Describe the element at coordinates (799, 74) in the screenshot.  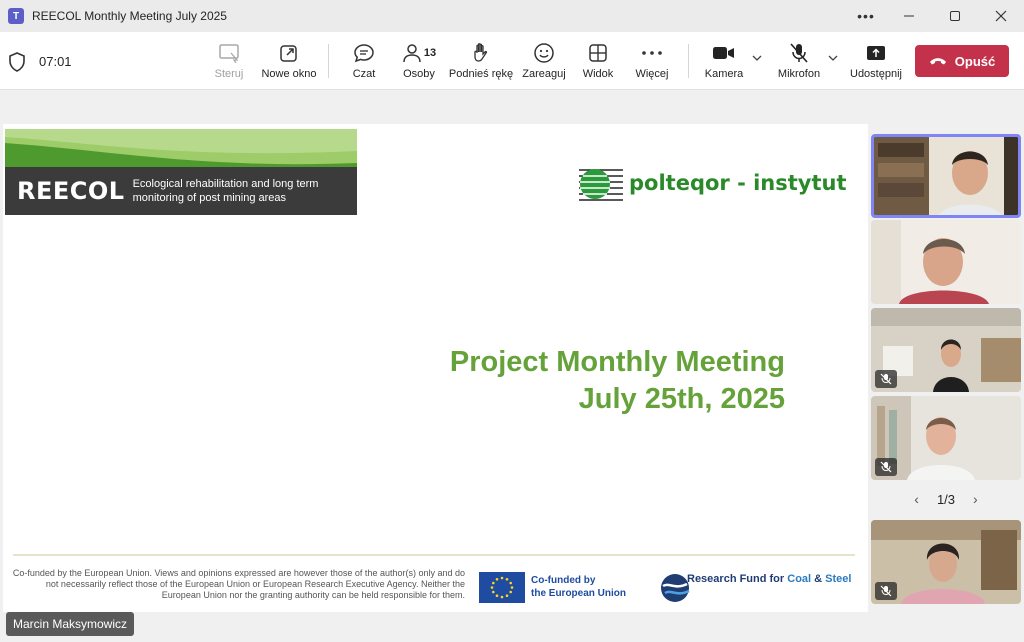
I see `microphone-label: Mikrofon` at that location.